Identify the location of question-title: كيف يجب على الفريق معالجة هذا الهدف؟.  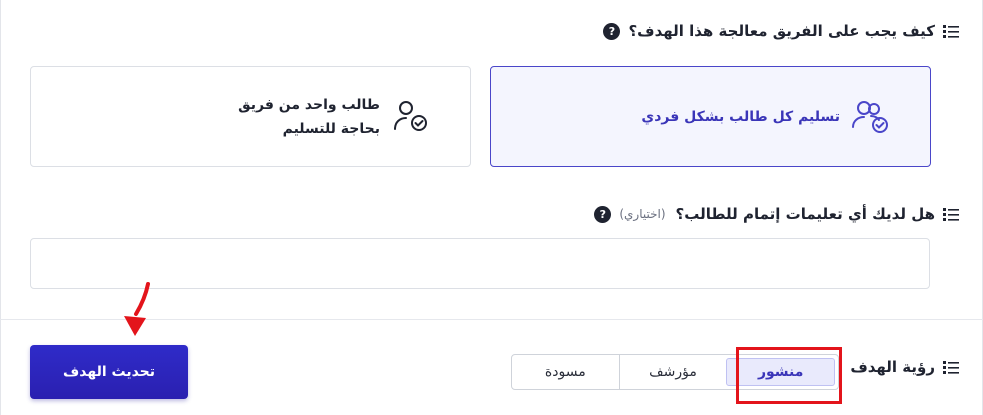
(781, 31).